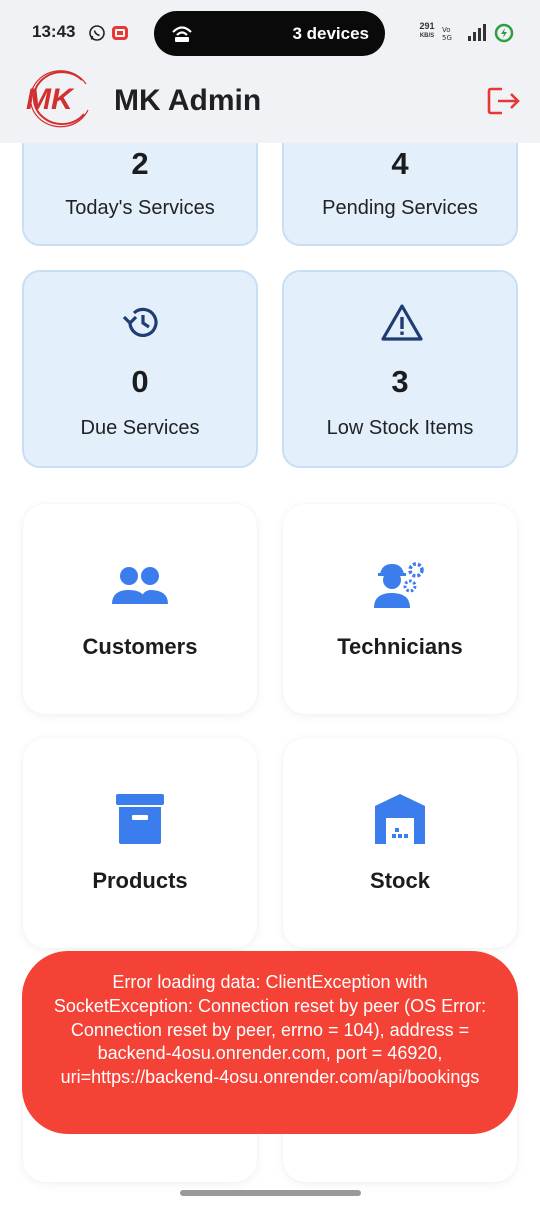 This screenshot has width=540, height=1206. I want to click on nav-card-products: Products, so click(140, 843).